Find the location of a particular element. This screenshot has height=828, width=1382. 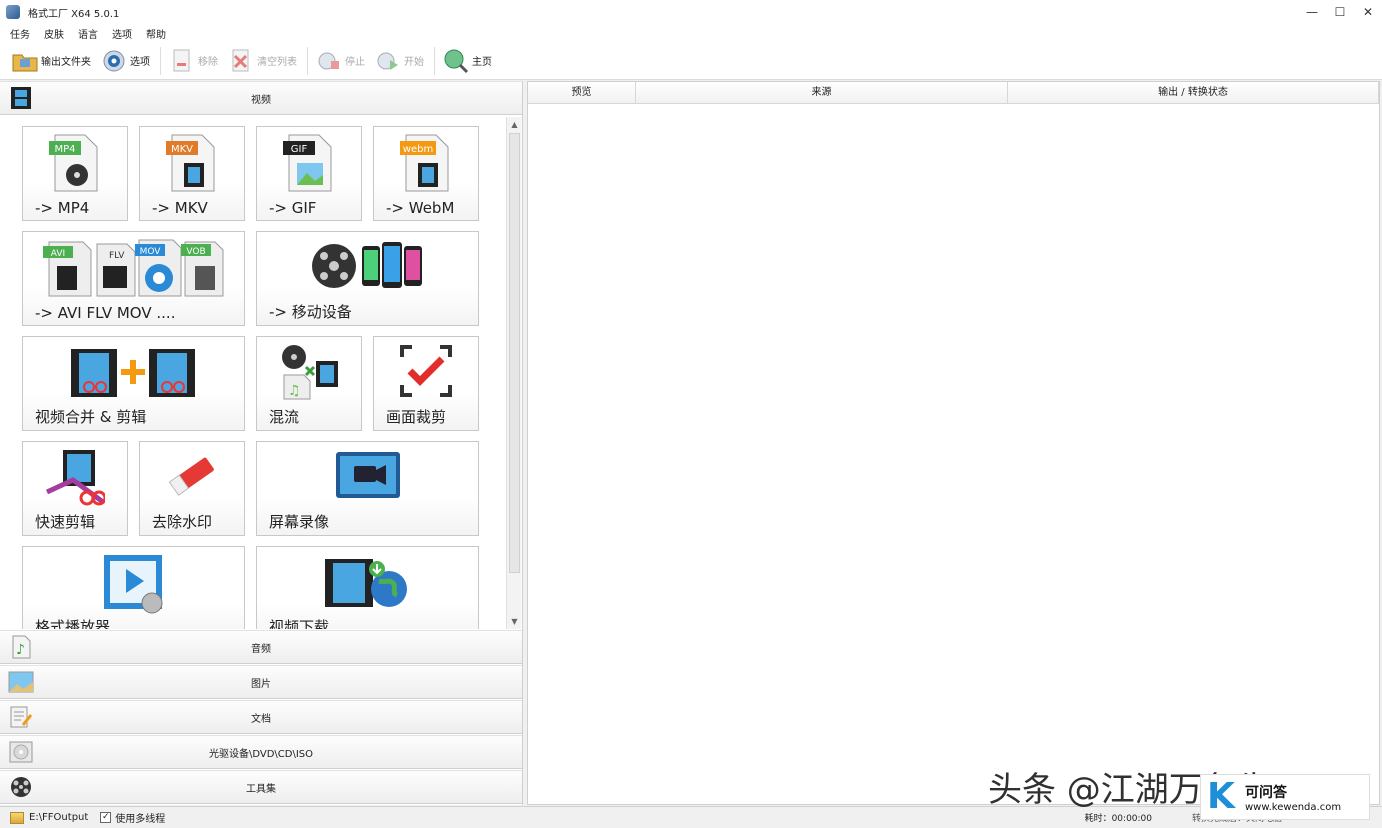

document-edit-icon is located at coordinates (21, 717).